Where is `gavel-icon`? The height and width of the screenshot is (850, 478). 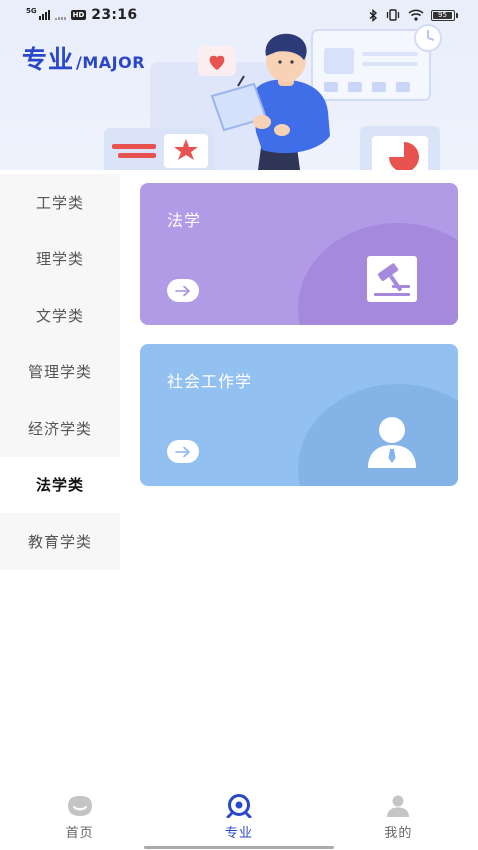
gavel-icon is located at coordinates (392, 279).